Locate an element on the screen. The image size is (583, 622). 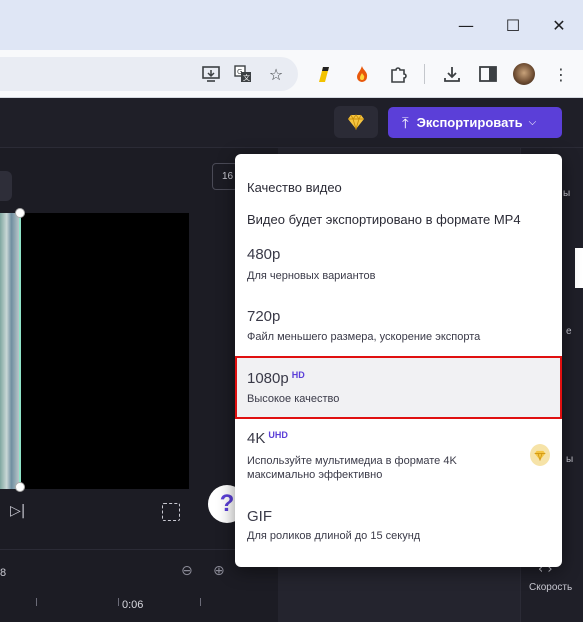
downloads-icon is located at coordinates (452, 74).